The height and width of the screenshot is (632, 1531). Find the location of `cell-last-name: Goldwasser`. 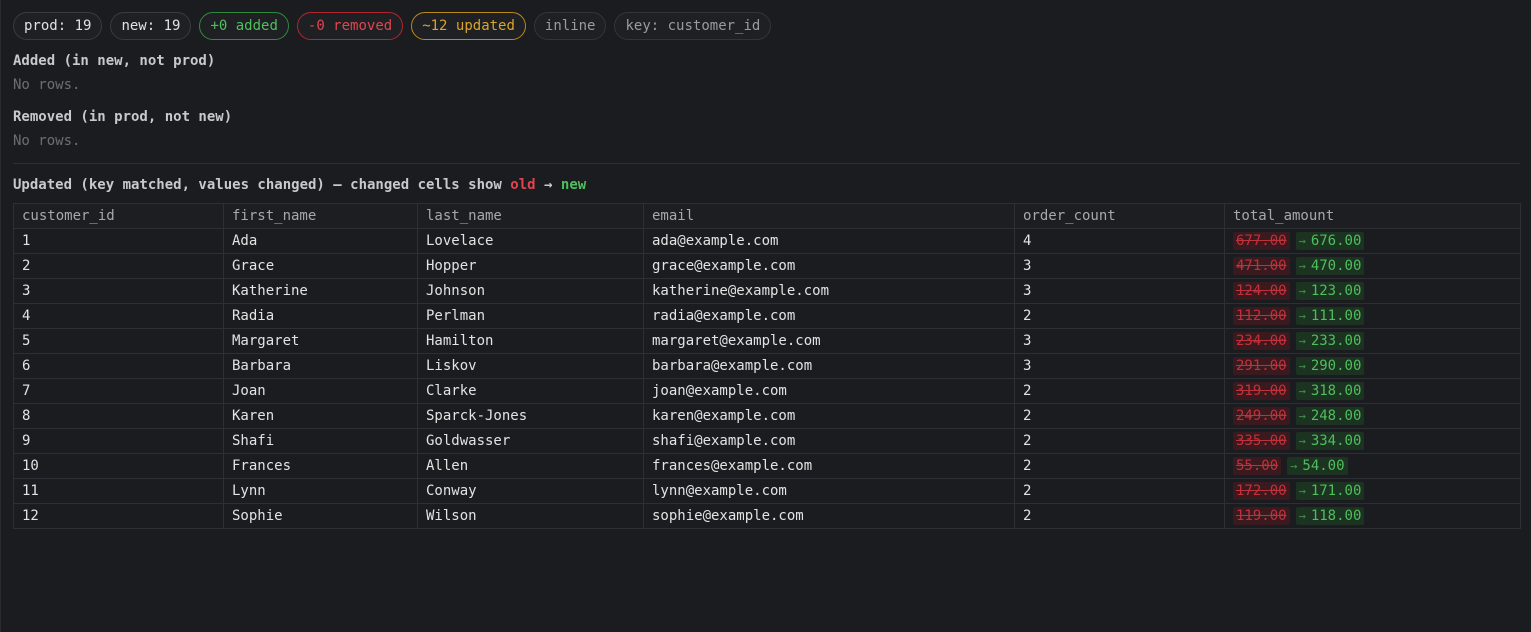

cell-last-name: Goldwasser is located at coordinates (530, 441).